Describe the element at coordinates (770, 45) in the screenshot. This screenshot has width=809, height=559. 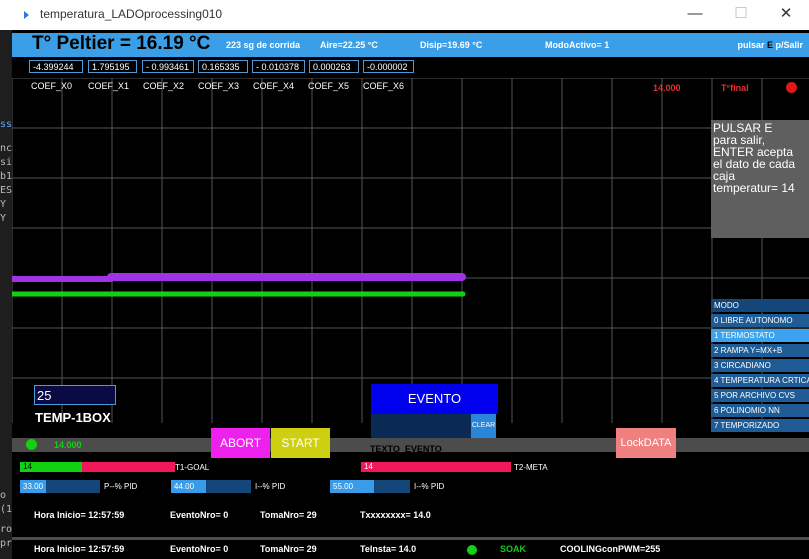
I see `exit-hint: pulsar E p/Salir` at that location.